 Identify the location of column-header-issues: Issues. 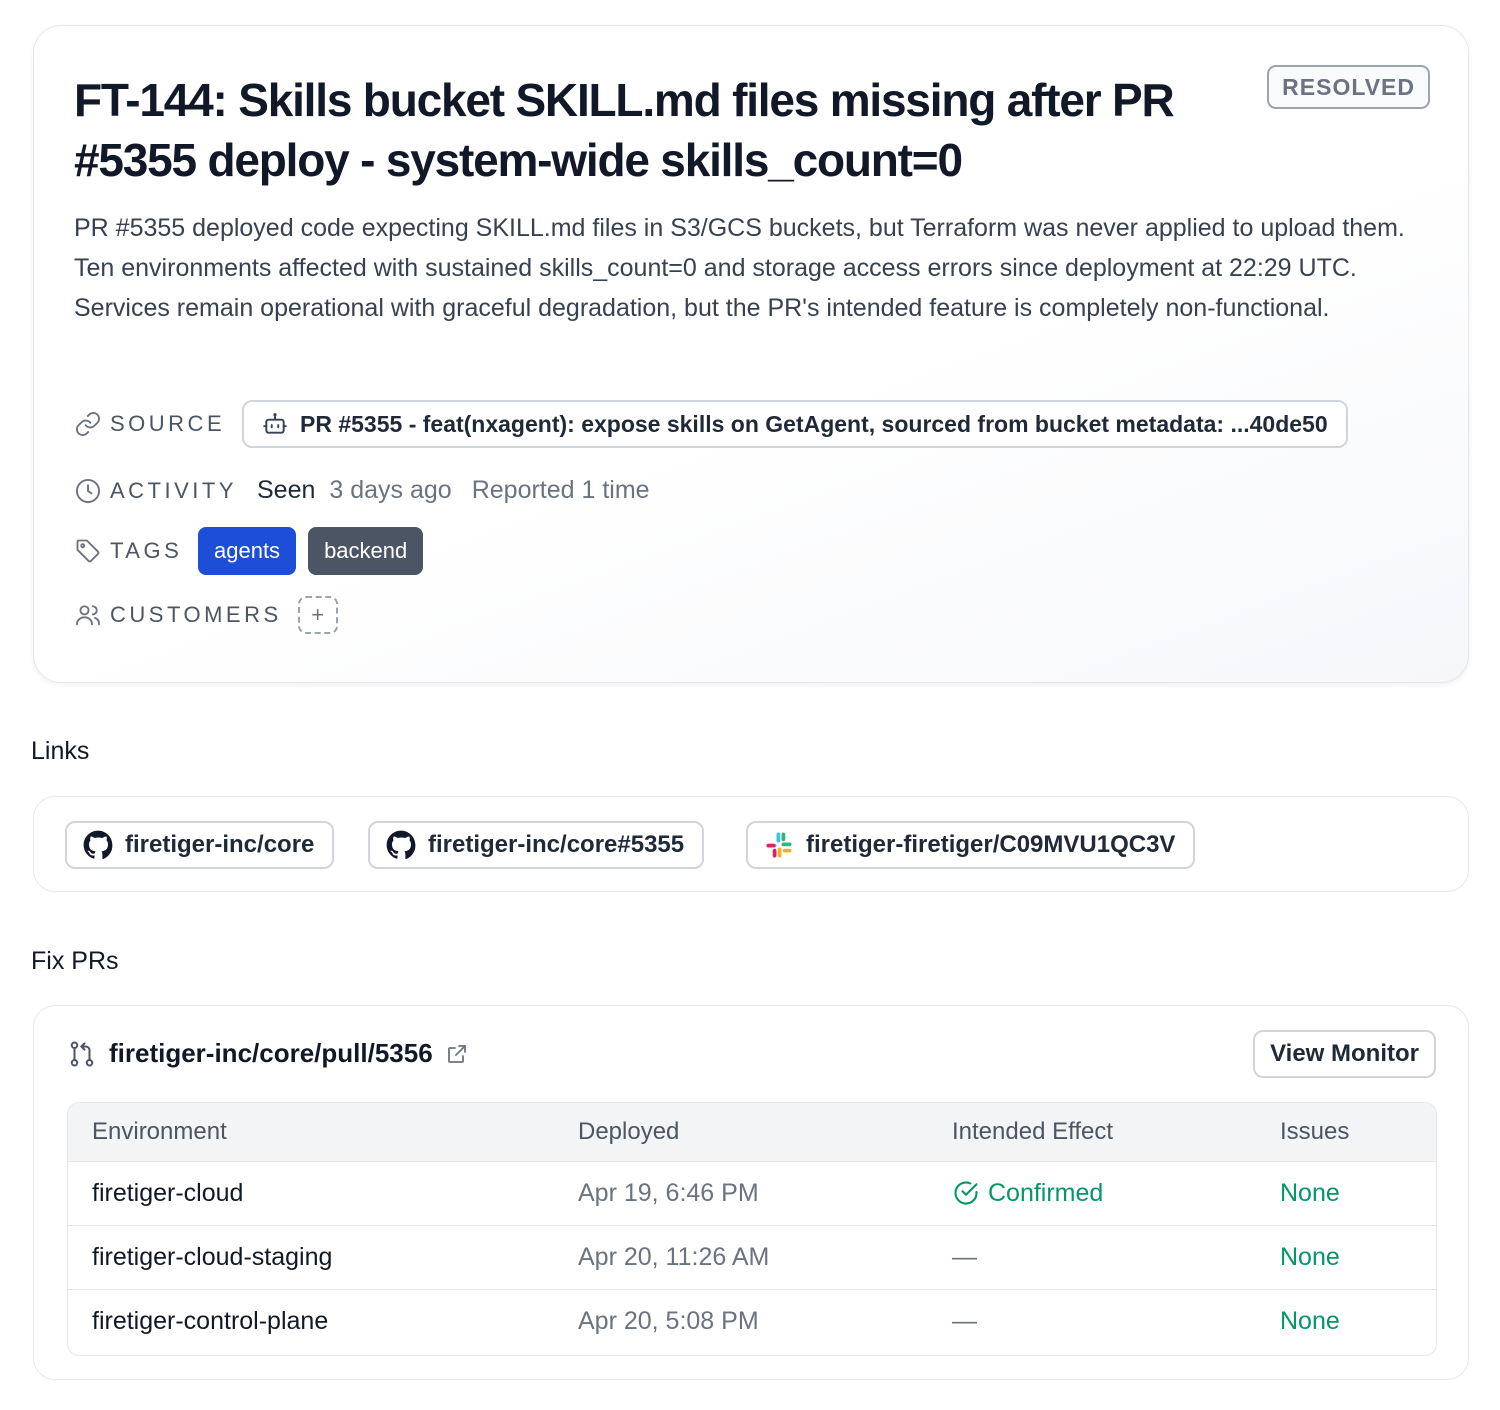
(1315, 1131).